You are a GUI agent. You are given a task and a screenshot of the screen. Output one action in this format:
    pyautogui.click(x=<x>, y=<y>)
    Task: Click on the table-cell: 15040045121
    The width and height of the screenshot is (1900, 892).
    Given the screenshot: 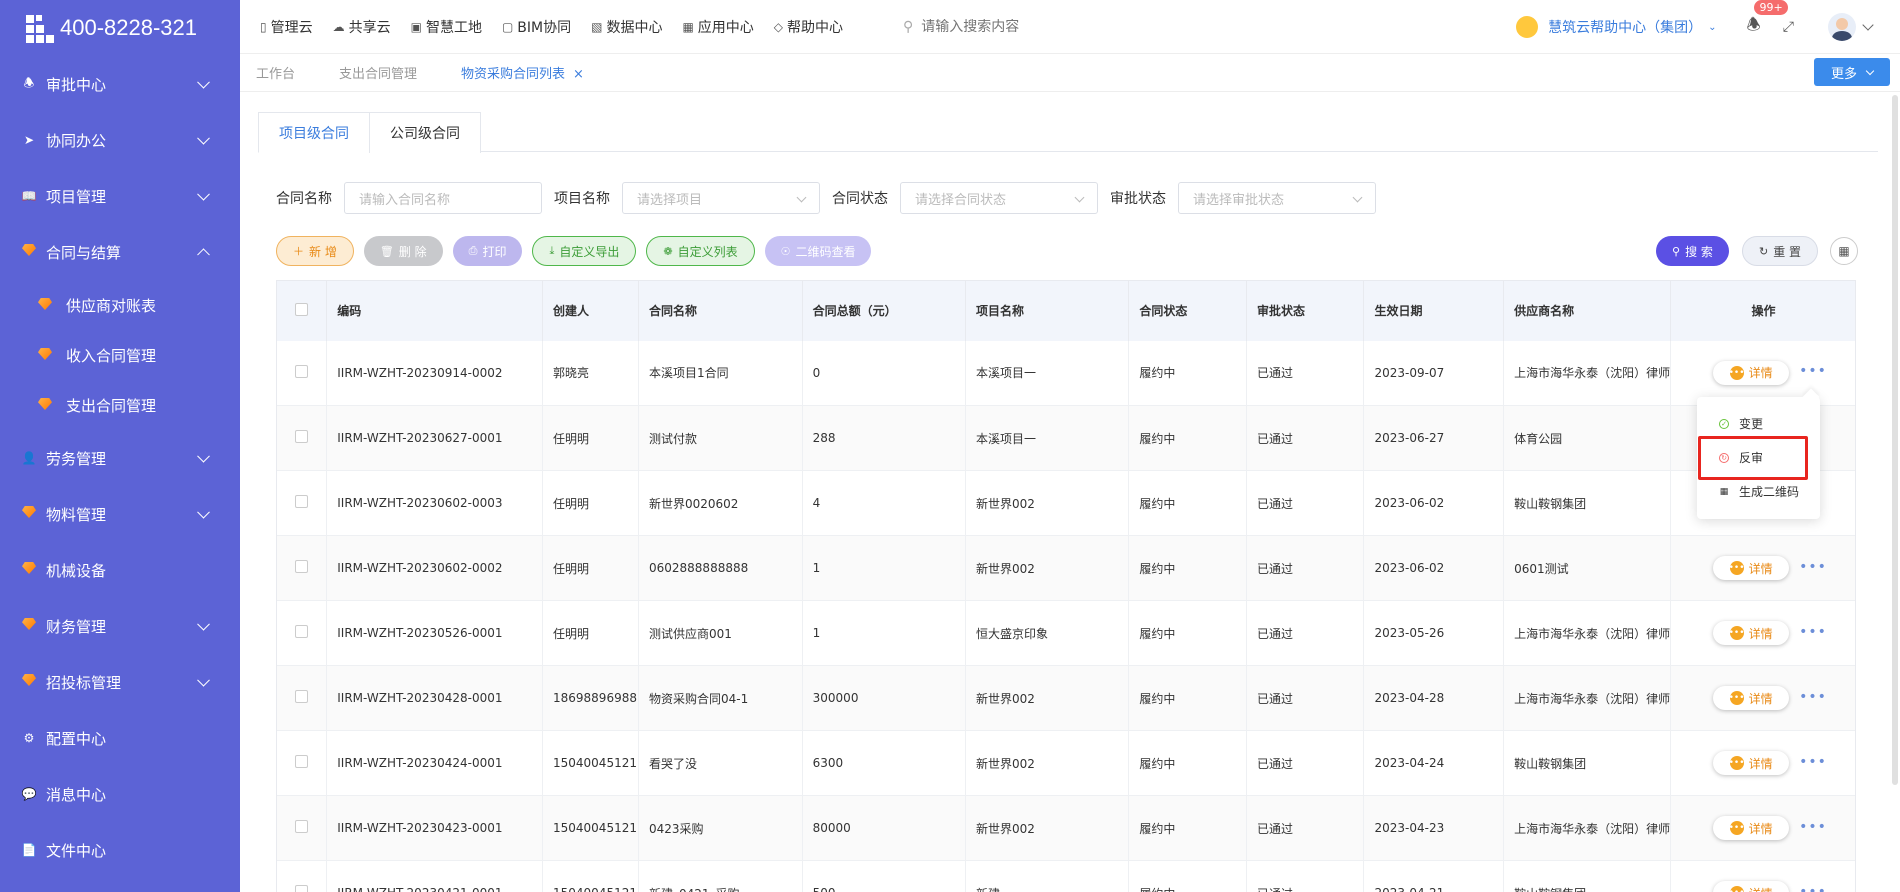 What is the action you would take?
    pyautogui.click(x=590, y=763)
    